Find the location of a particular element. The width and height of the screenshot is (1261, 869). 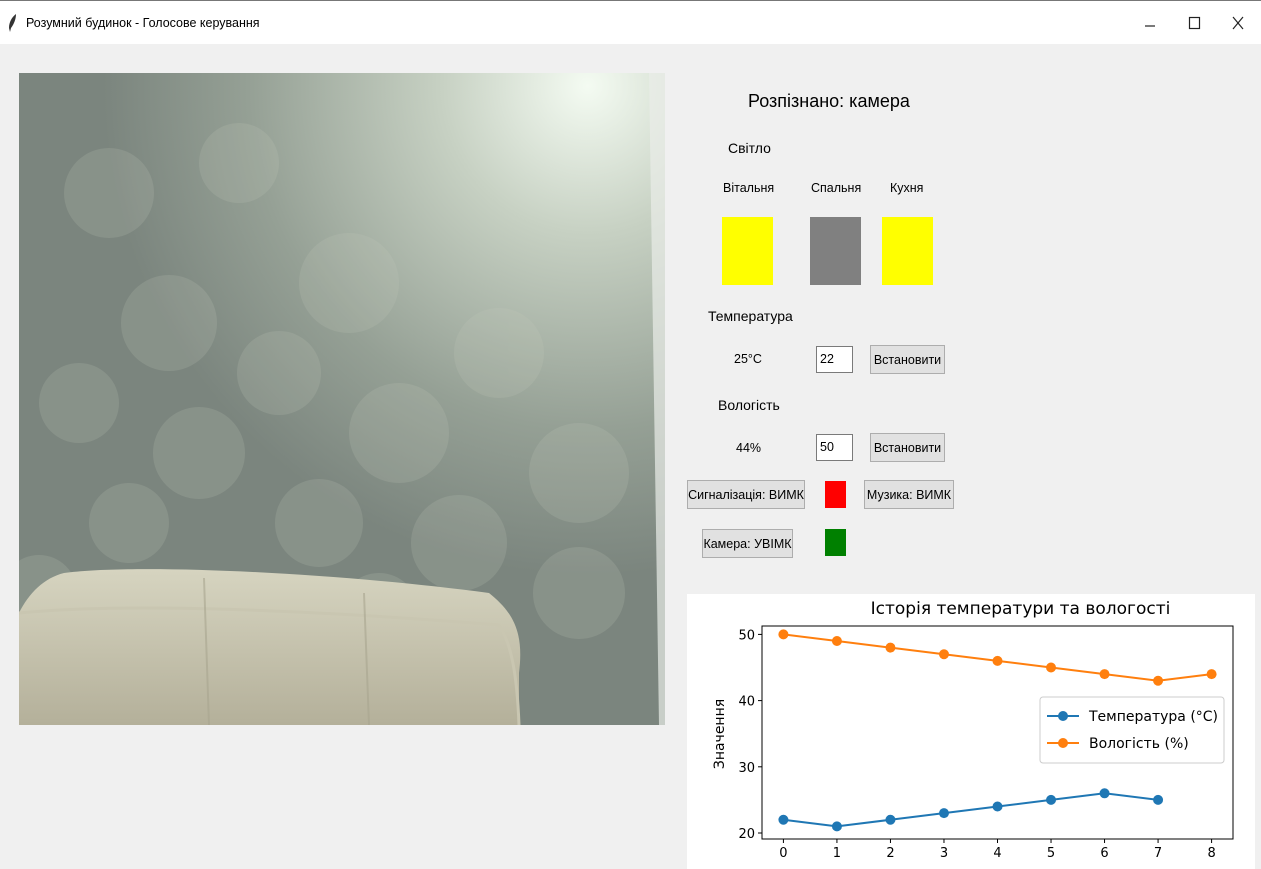

x-tick-label: 4 is located at coordinates (997, 853).